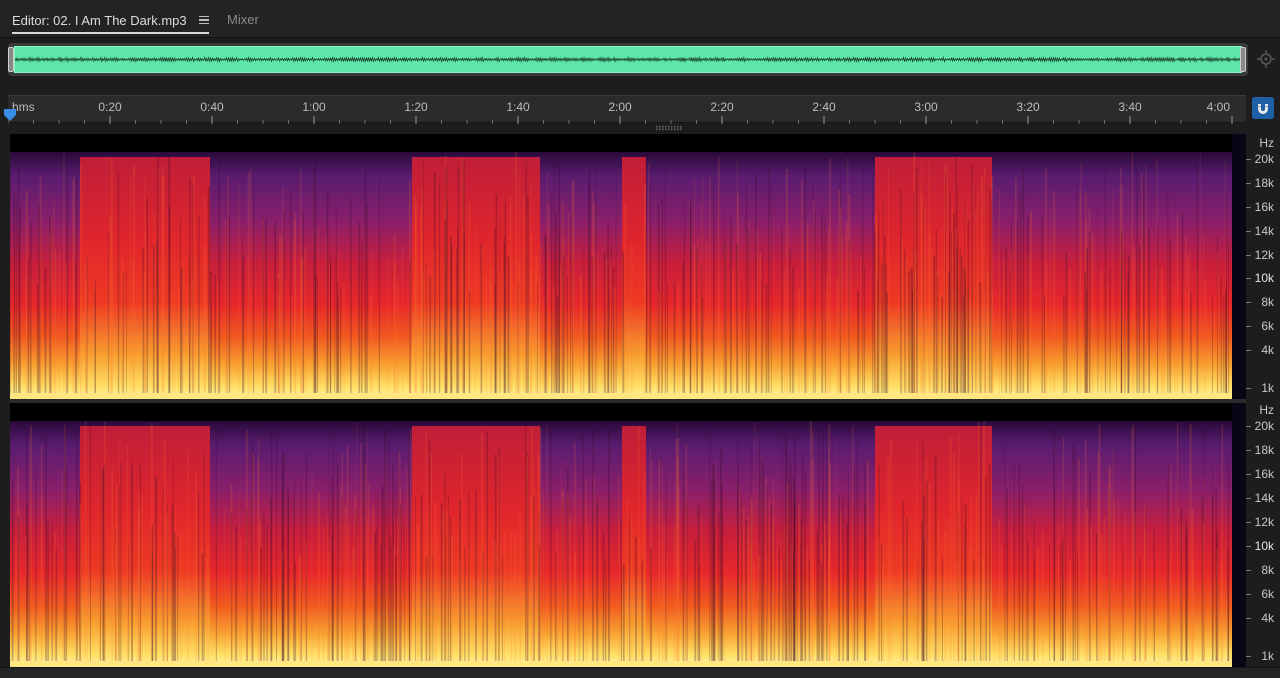  Describe the element at coordinates (1243, 59) in the screenshot. I see `overview-right-handle` at that location.